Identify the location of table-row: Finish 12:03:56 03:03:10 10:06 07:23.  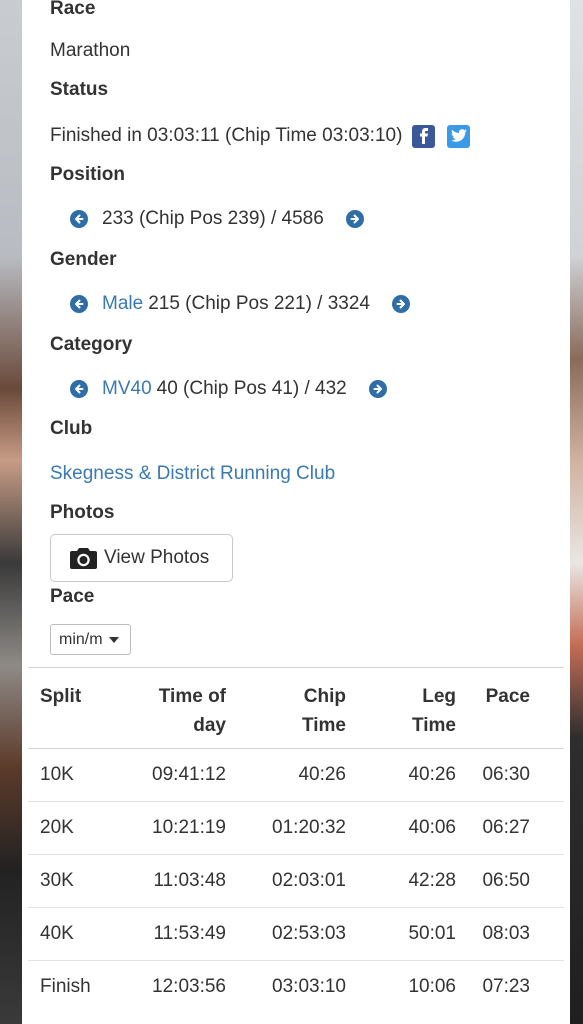
(296, 987).